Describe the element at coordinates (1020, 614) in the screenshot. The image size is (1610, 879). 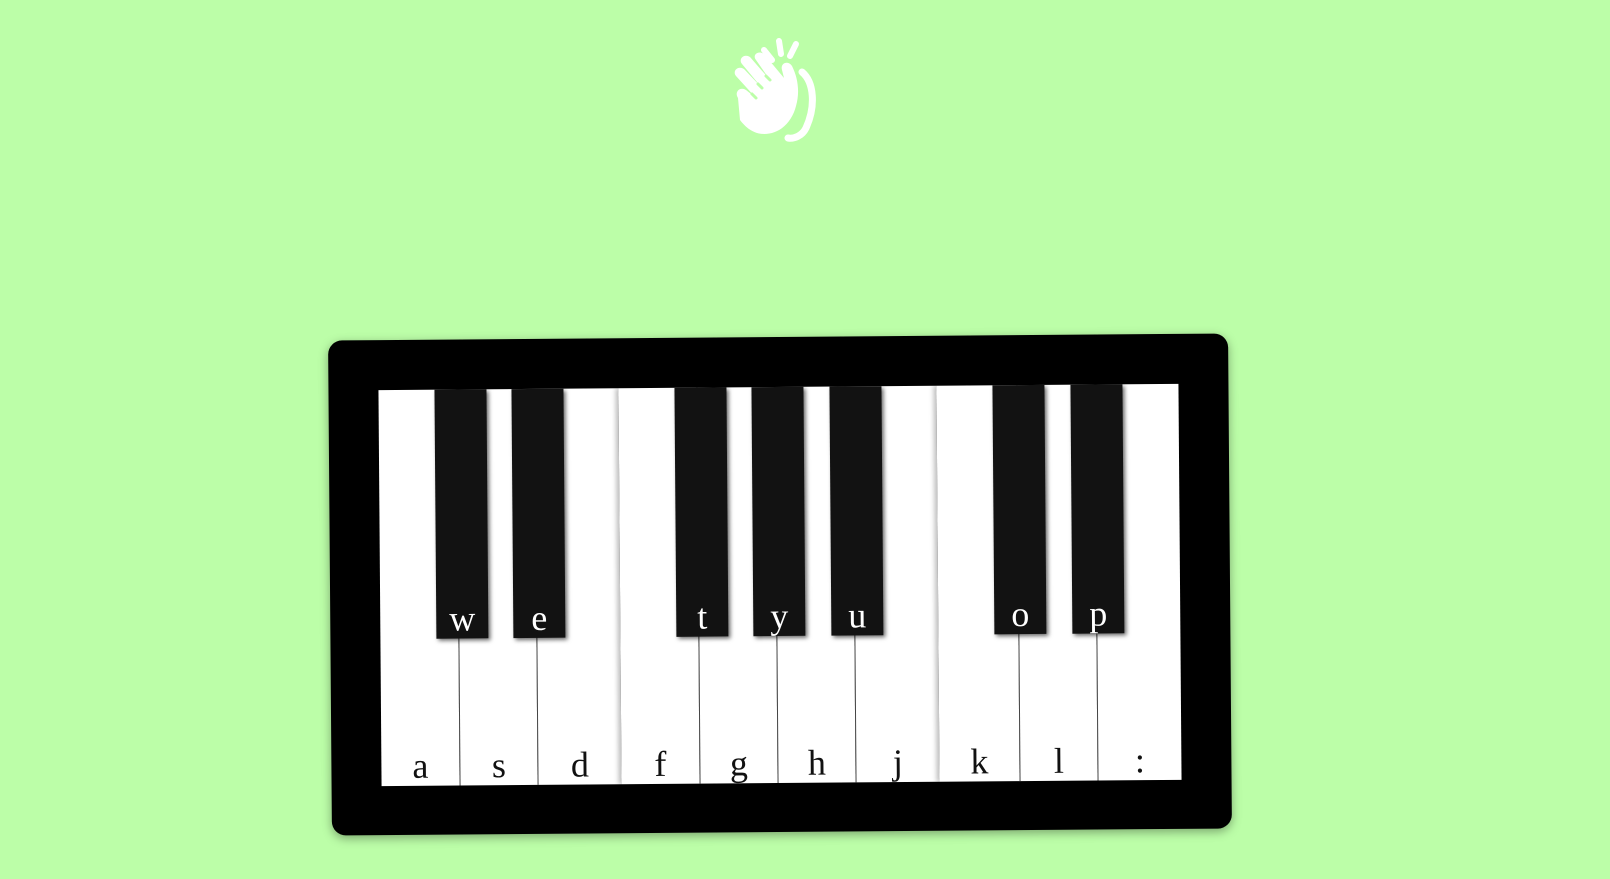
I see `key-label: o` at that location.